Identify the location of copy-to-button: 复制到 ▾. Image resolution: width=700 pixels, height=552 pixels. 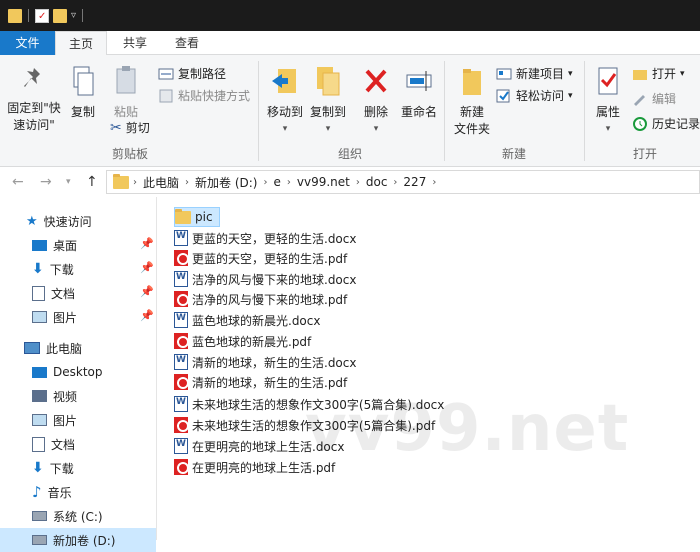
(328, 101).